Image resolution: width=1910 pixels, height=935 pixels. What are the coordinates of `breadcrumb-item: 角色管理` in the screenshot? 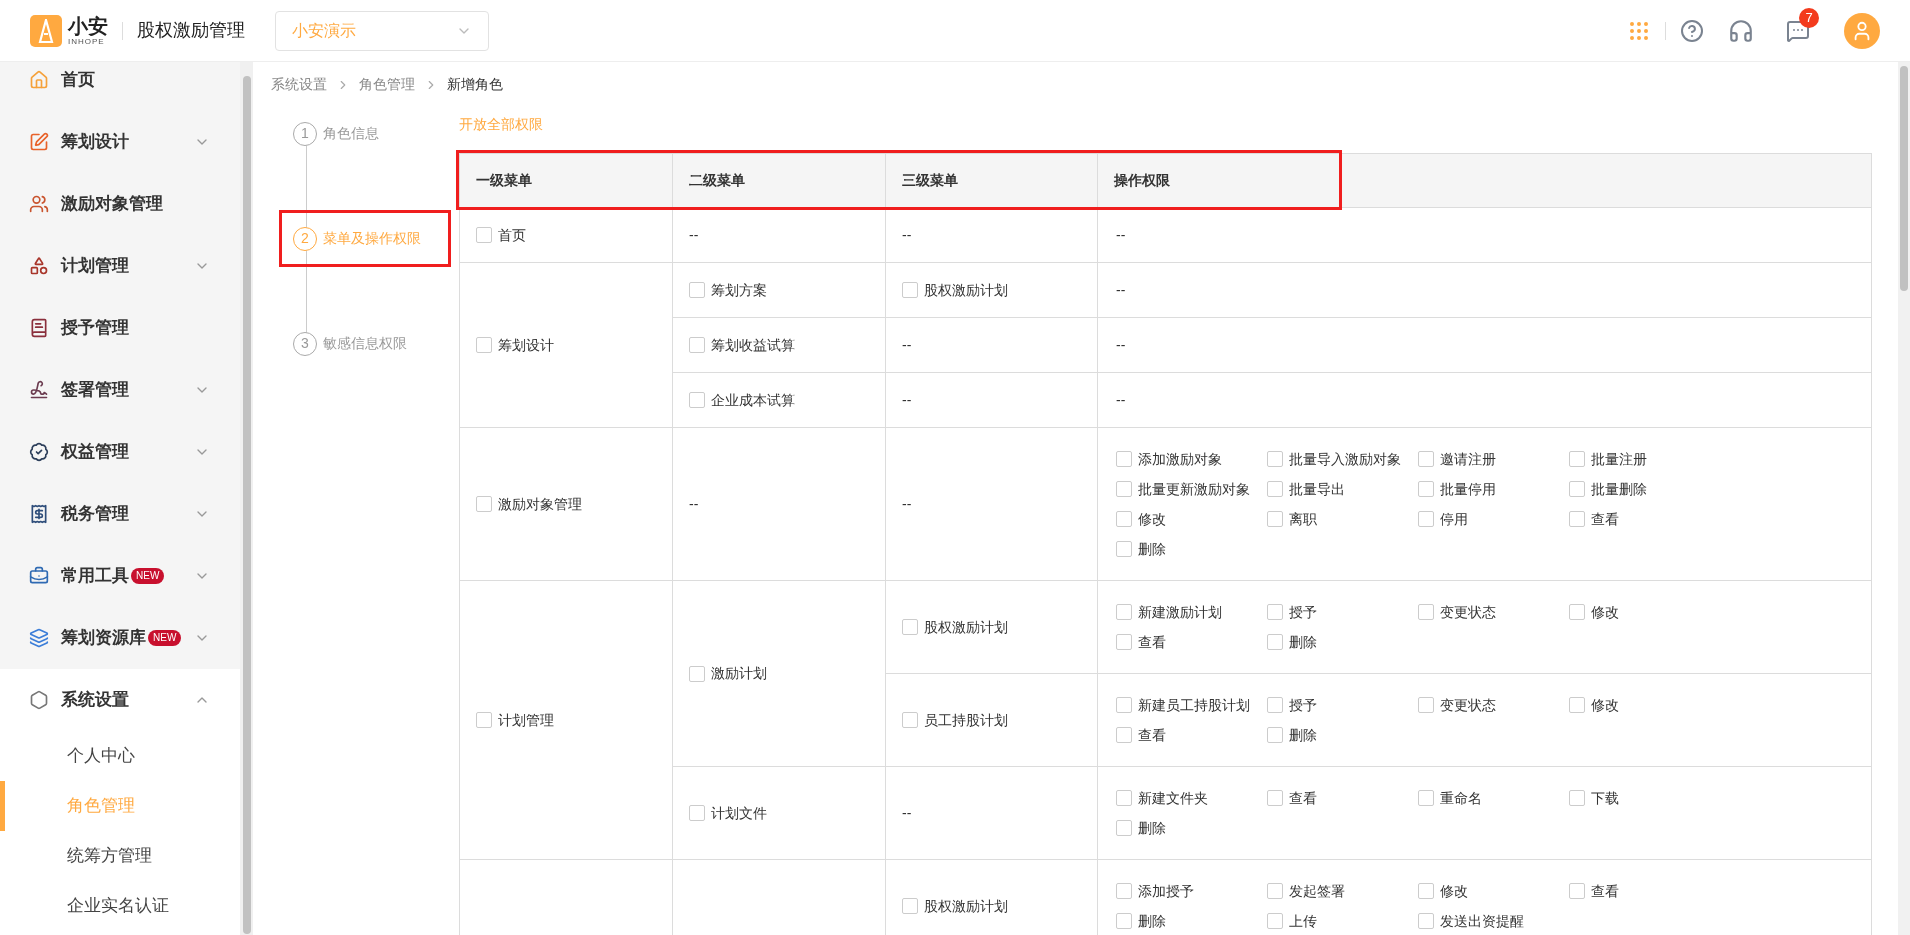 It's located at (387, 84).